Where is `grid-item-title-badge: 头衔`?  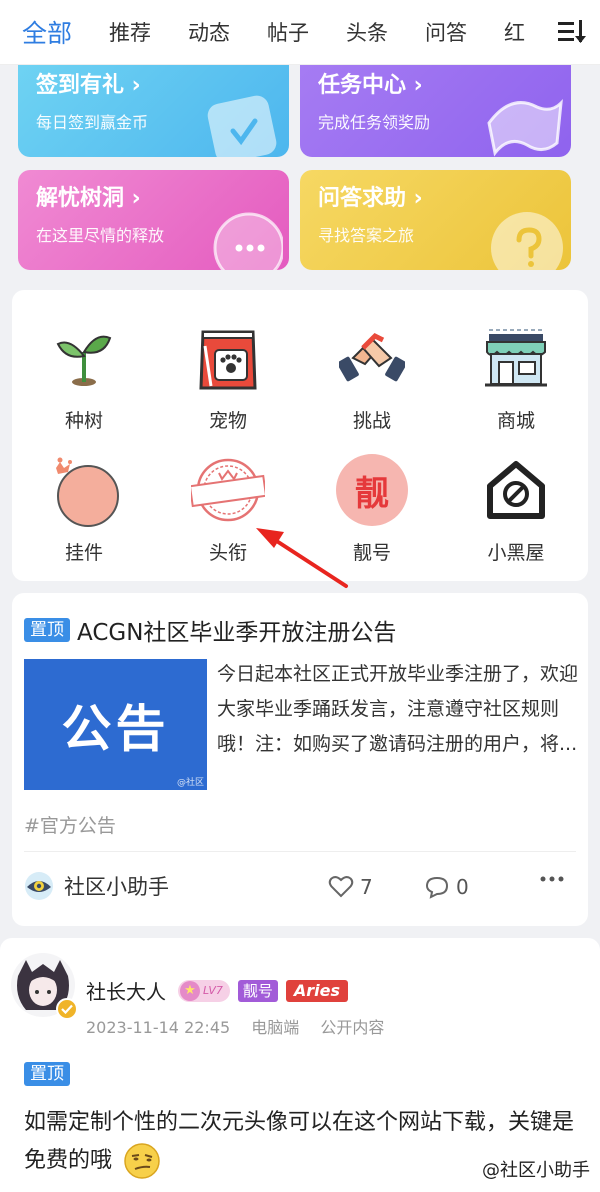
grid-item-title-badge: 头衔 is located at coordinates (228, 507).